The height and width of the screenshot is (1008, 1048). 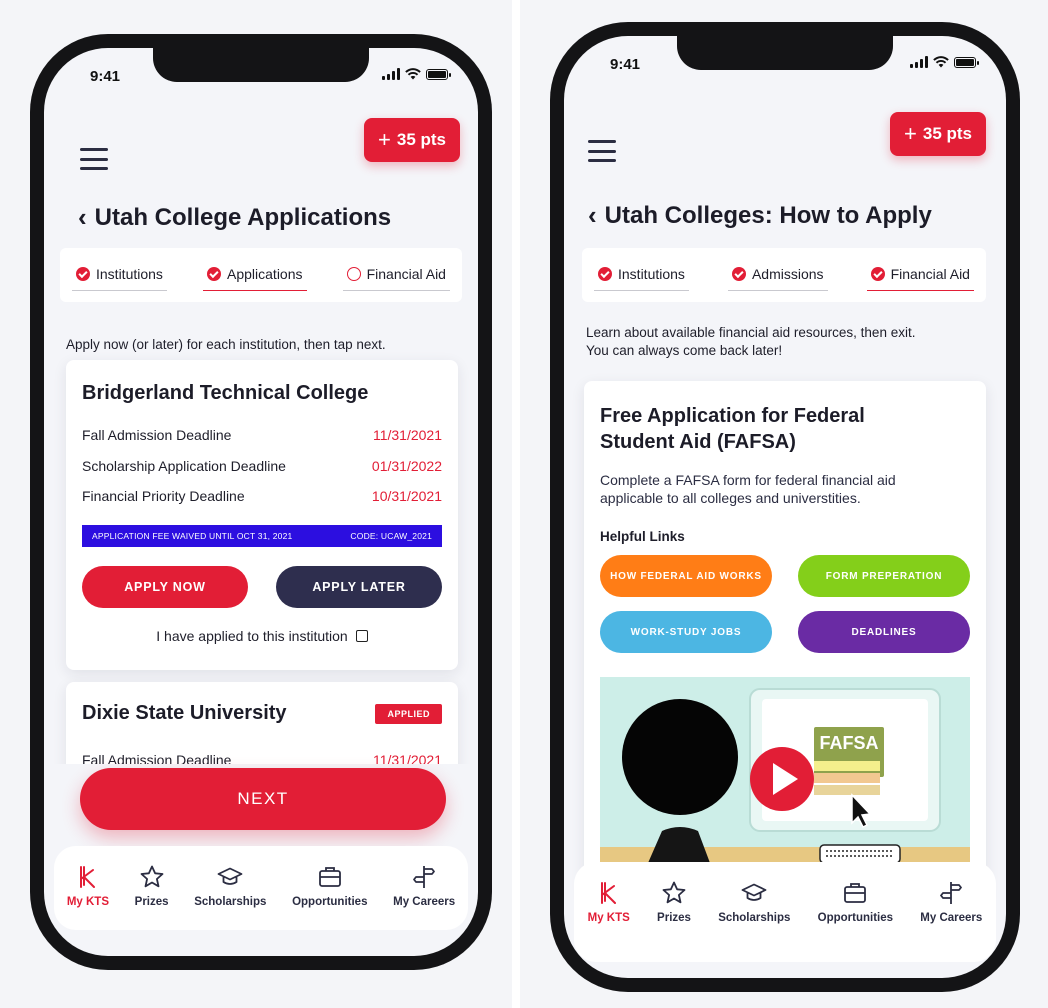 What do you see at coordinates (329, 877) in the screenshot?
I see `briefcase-icon` at bounding box center [329, 877].